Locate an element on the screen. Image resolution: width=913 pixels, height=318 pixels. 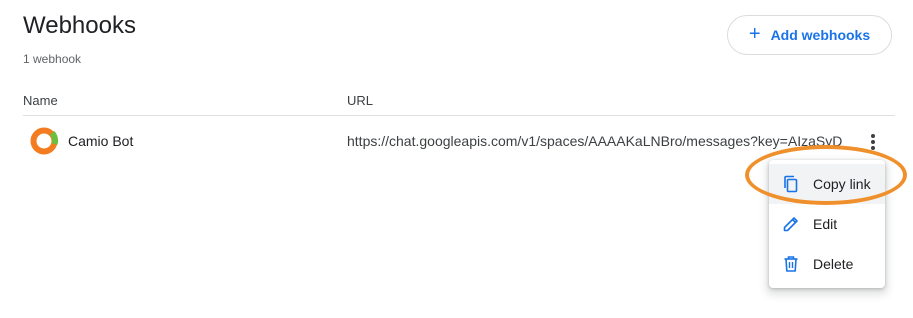
plus-icon: + is located at coordinates (754, 34).